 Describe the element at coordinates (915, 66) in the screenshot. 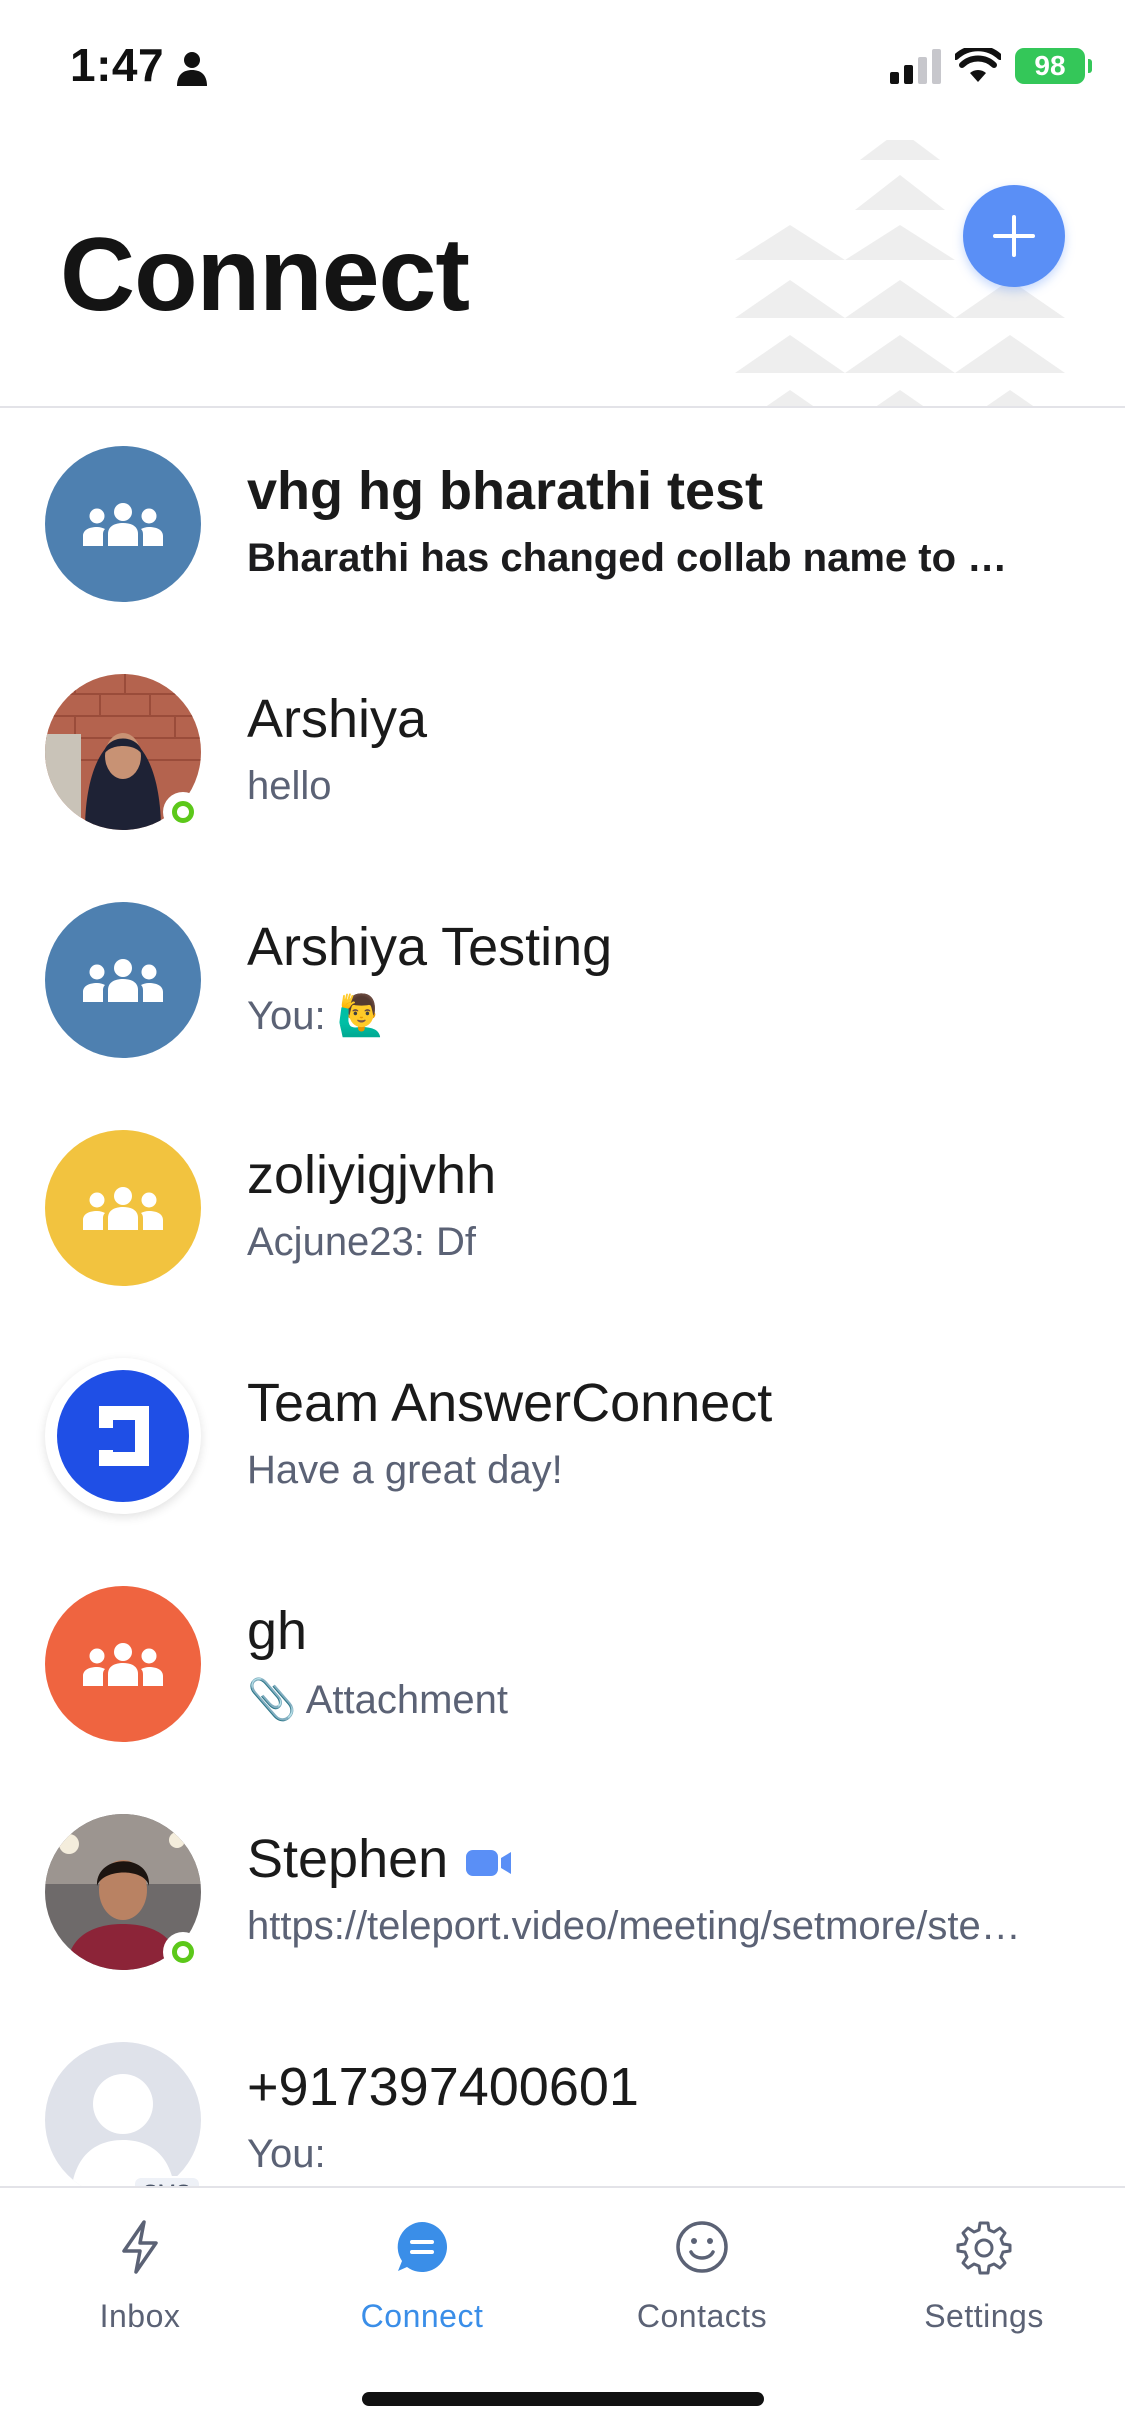

I see `cellular-signal-icon` at that location.